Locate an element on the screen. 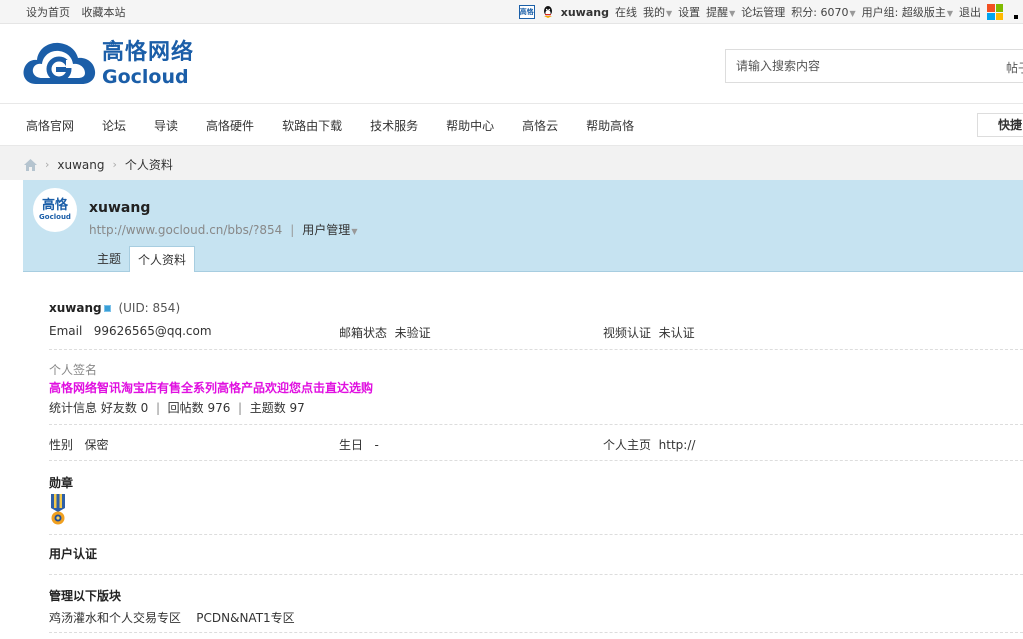  managed-forums-list: 鸡汤灌水和个人交易专区 PCDN&NAT1专区 is located at coordinates (172, 617).